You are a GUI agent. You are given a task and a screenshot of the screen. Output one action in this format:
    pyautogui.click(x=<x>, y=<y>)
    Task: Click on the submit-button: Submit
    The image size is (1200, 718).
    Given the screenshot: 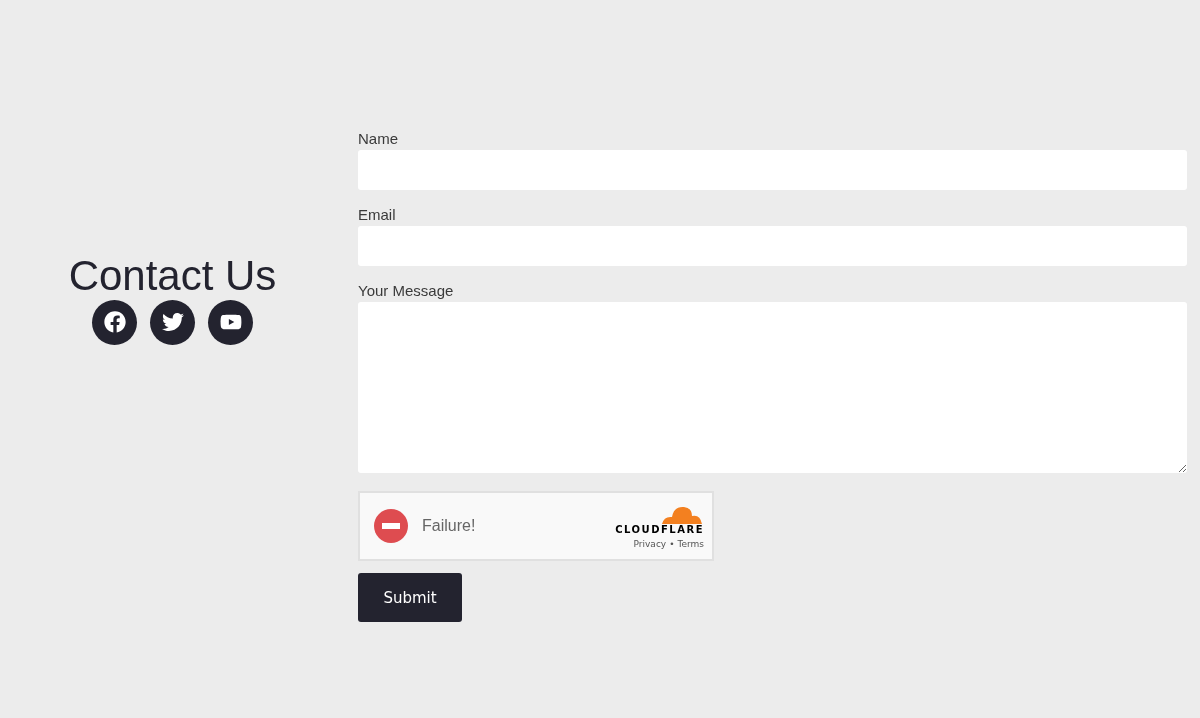 What is the action you would take?
    pyautogui.click(x=410, y=597)
    